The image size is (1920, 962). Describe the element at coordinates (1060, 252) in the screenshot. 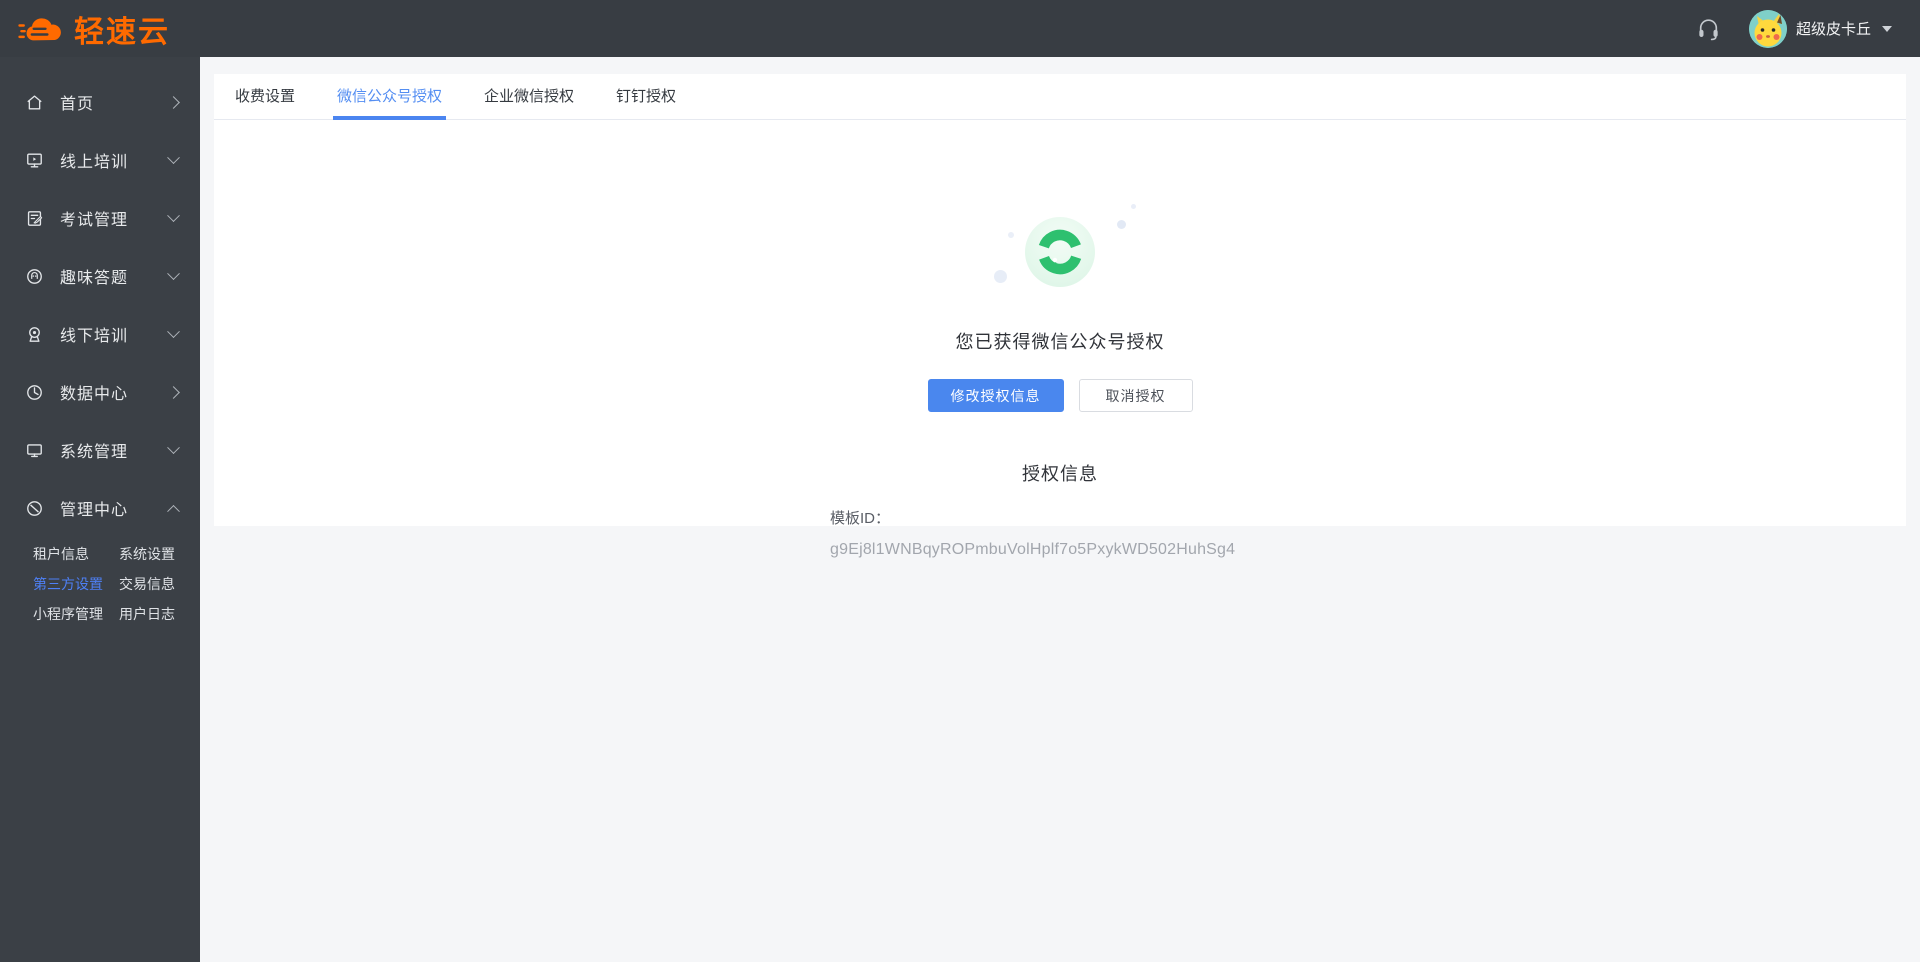

I see `wechat-official-account-icon` at that location.